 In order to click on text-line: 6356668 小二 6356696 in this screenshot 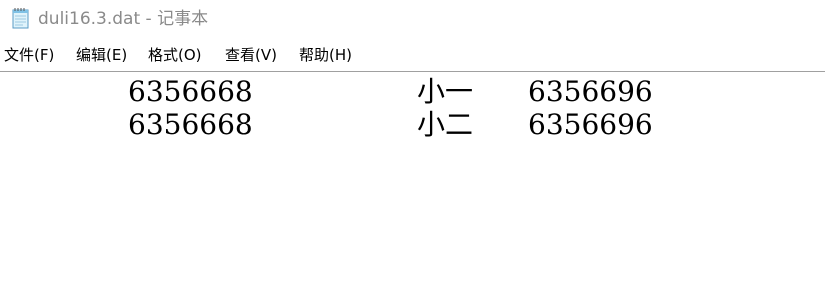, I will do `click(412, 125)`.